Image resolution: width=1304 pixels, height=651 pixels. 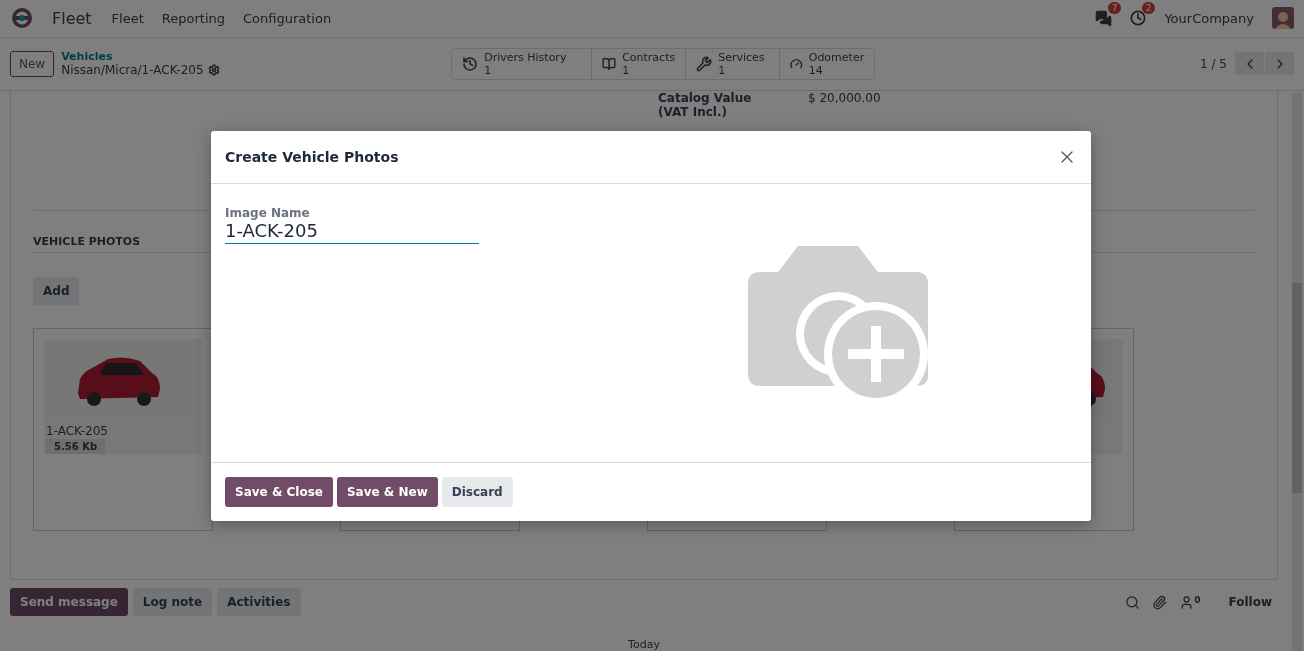 I want to click on field-label: Catalog Value (VAT Incl.), so click(x=705, y=106).